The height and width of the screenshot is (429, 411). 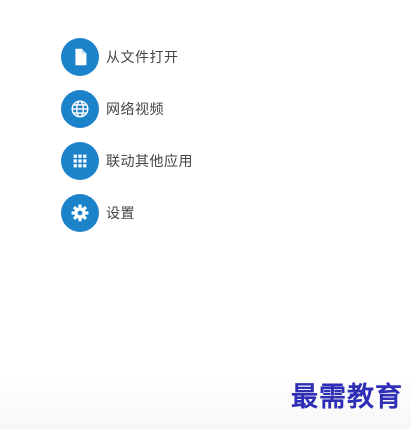 What do you see at coordinates (120, 214) in the screenshot?
I see `menu-item-label: 设置` at bounding box center [120, 214].